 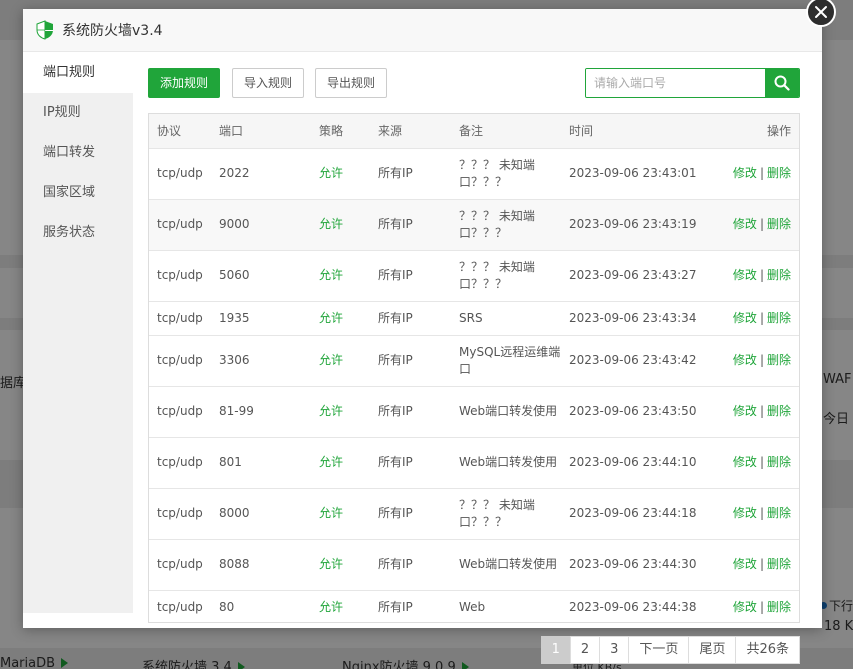 What do you see at coordinates (180, 131) in the screenshot?
I see `col-protocol: 协议` at bounding box center [180, 131].